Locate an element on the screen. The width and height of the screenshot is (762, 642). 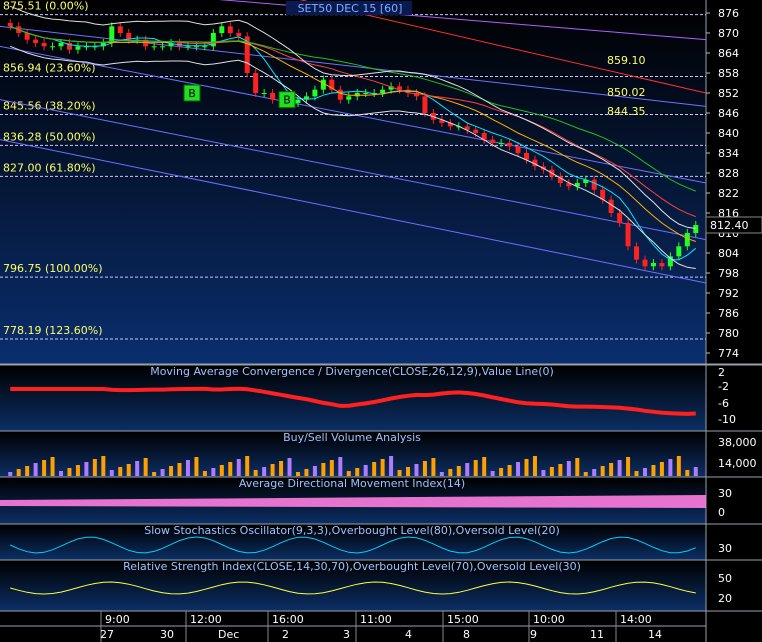
fib-label: 875.51 (0.00%) is located at coordinates (46, 6).